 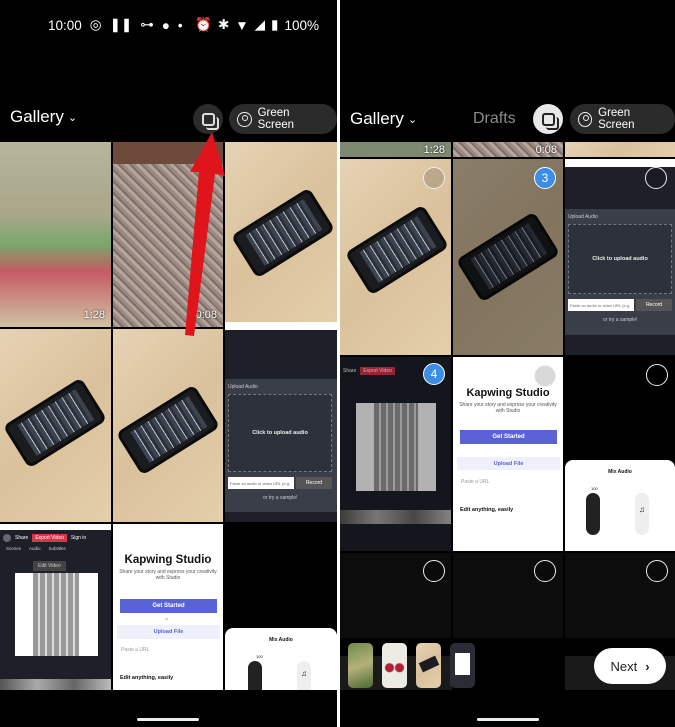 What do you see at coordinates (654, 305) in the screenshot?
I see `record-button: Record` at bounding box center [654, 305].